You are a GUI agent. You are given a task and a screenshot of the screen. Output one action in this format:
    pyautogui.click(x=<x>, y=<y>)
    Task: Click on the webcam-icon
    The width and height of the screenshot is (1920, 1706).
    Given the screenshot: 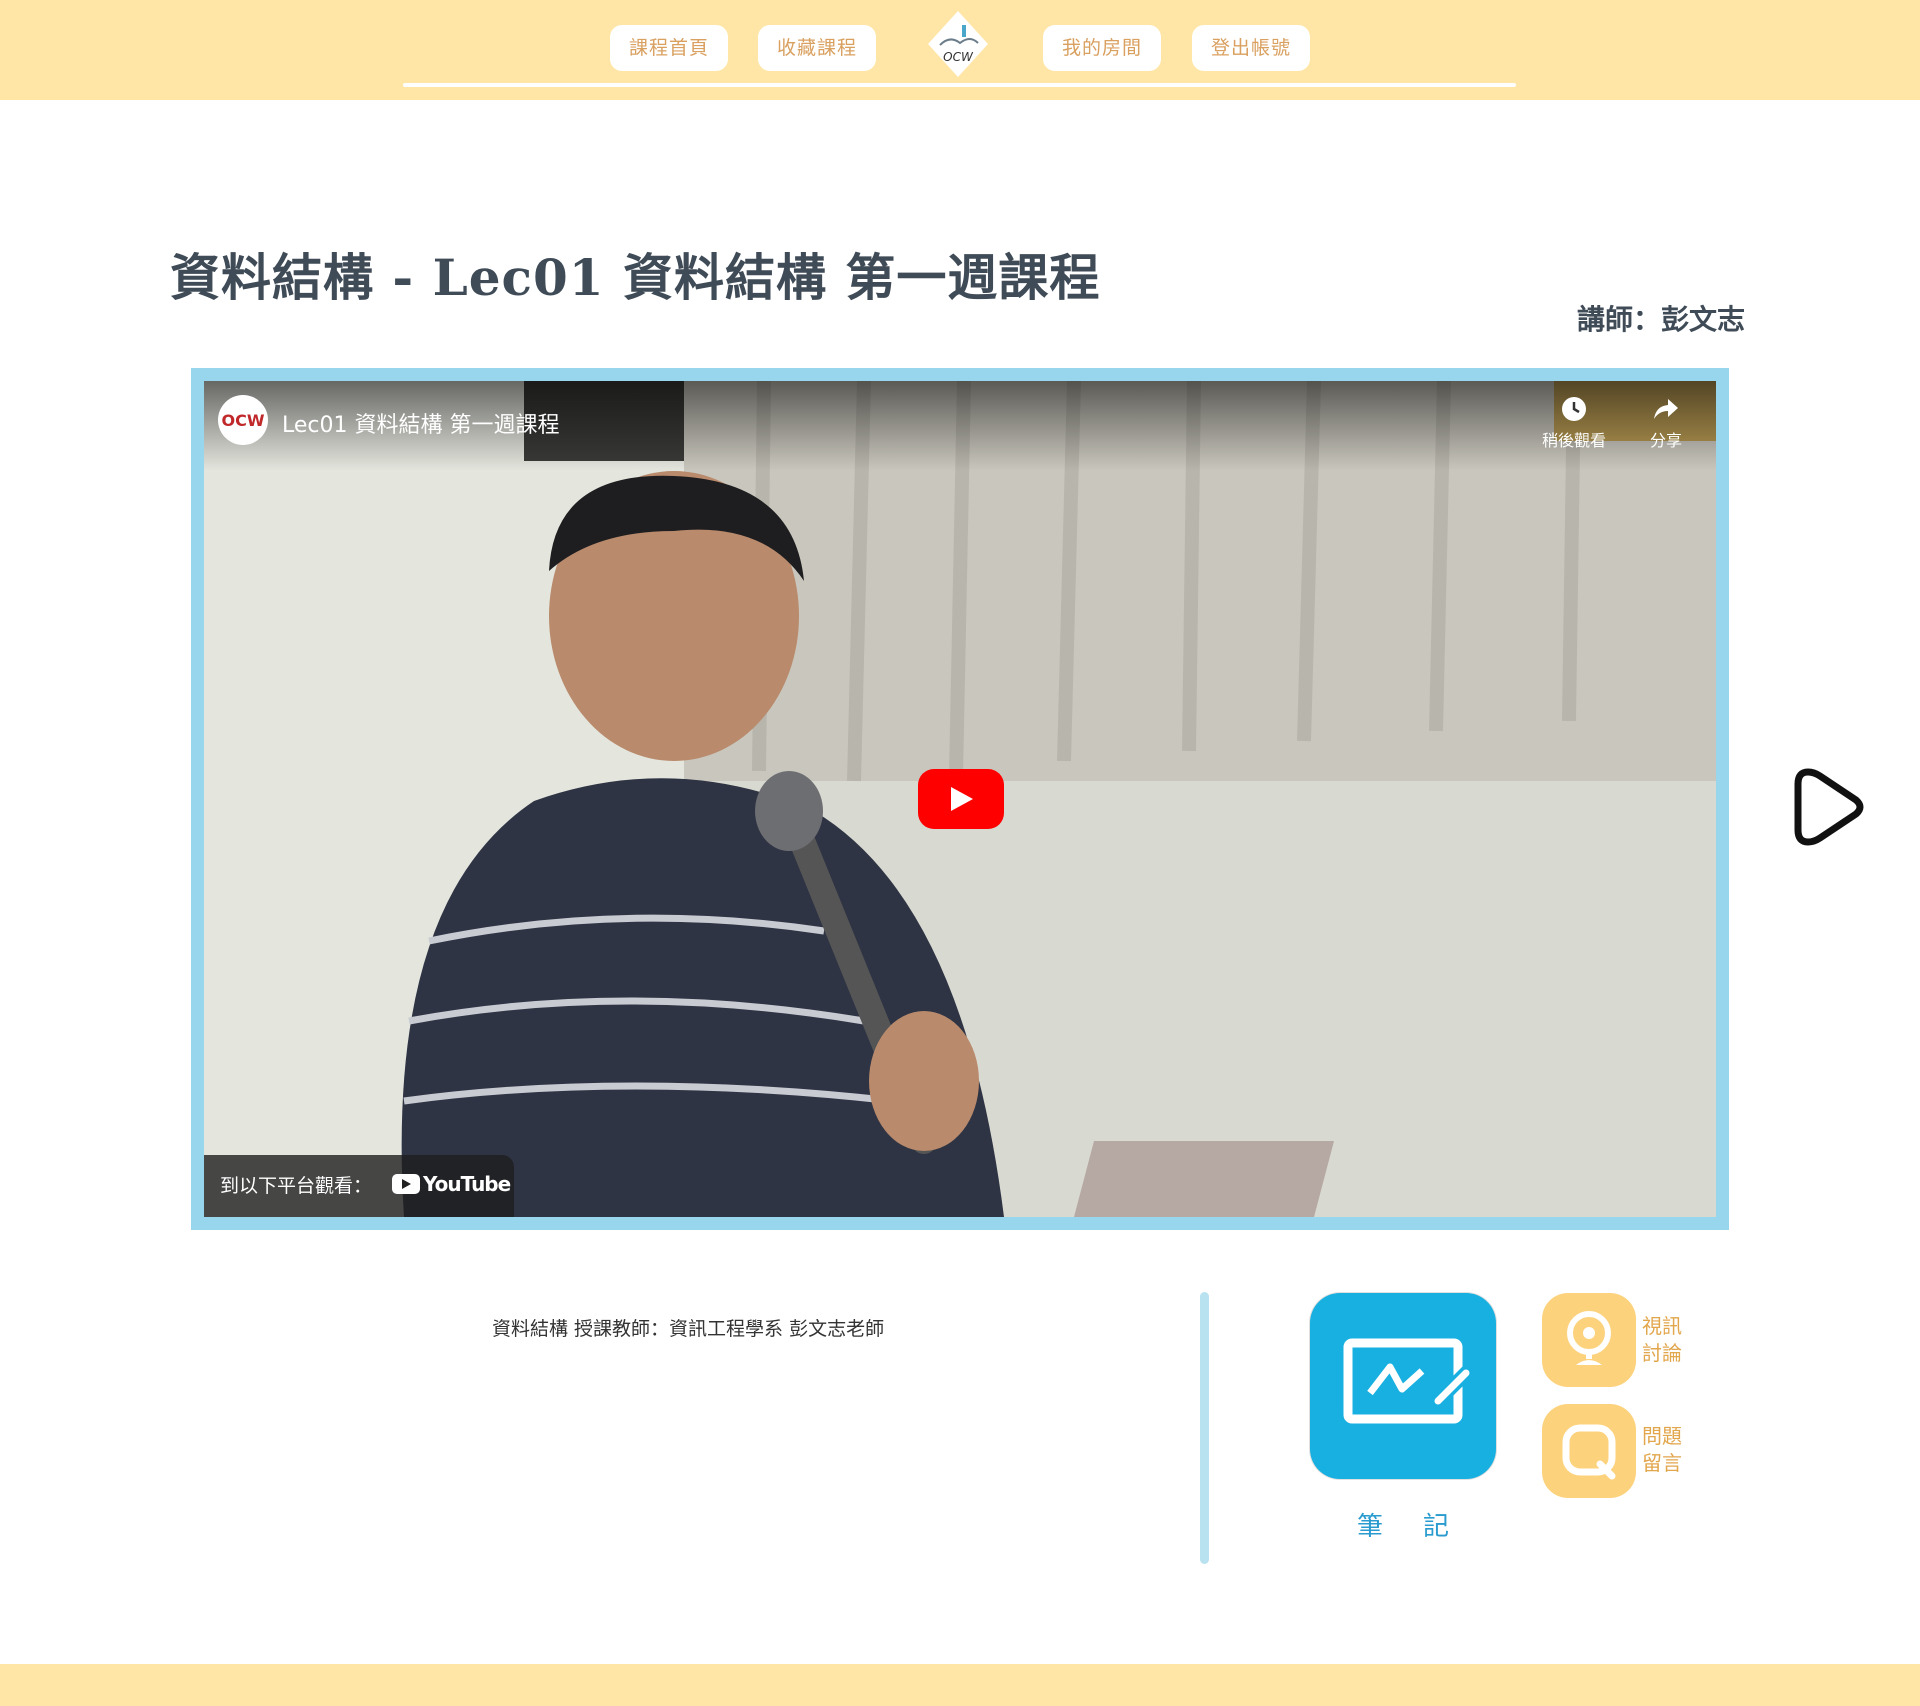 What is the action you would take?
    pyautogui.click(x=1589, y=1338)
    